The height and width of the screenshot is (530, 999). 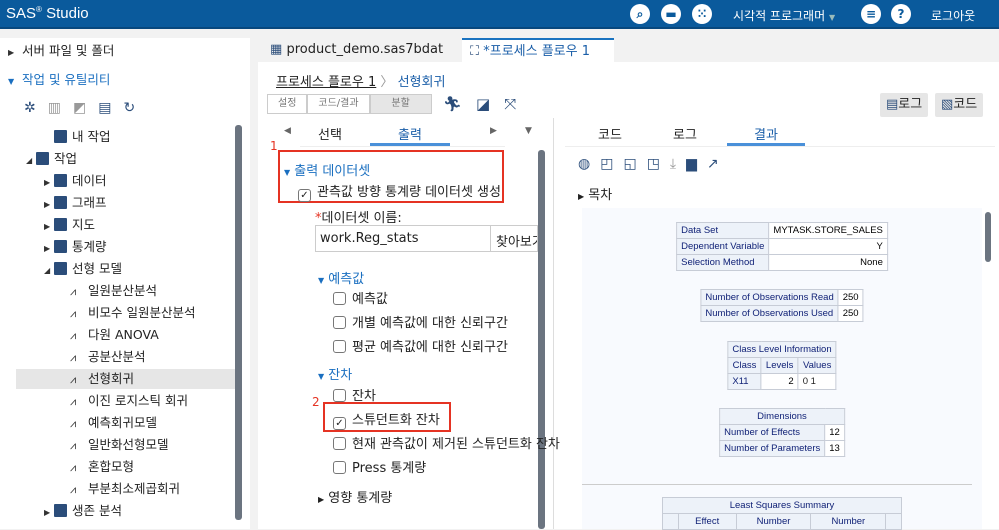 I want to click on tree-item: ⩘ 일반화선형모델, so click(x=84, y=445).